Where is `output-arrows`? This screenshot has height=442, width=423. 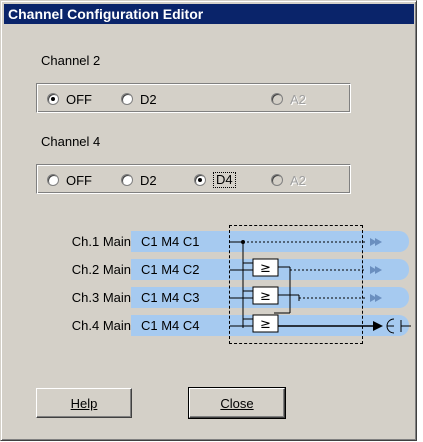
output-arrows is located at coordinates (376, 270).